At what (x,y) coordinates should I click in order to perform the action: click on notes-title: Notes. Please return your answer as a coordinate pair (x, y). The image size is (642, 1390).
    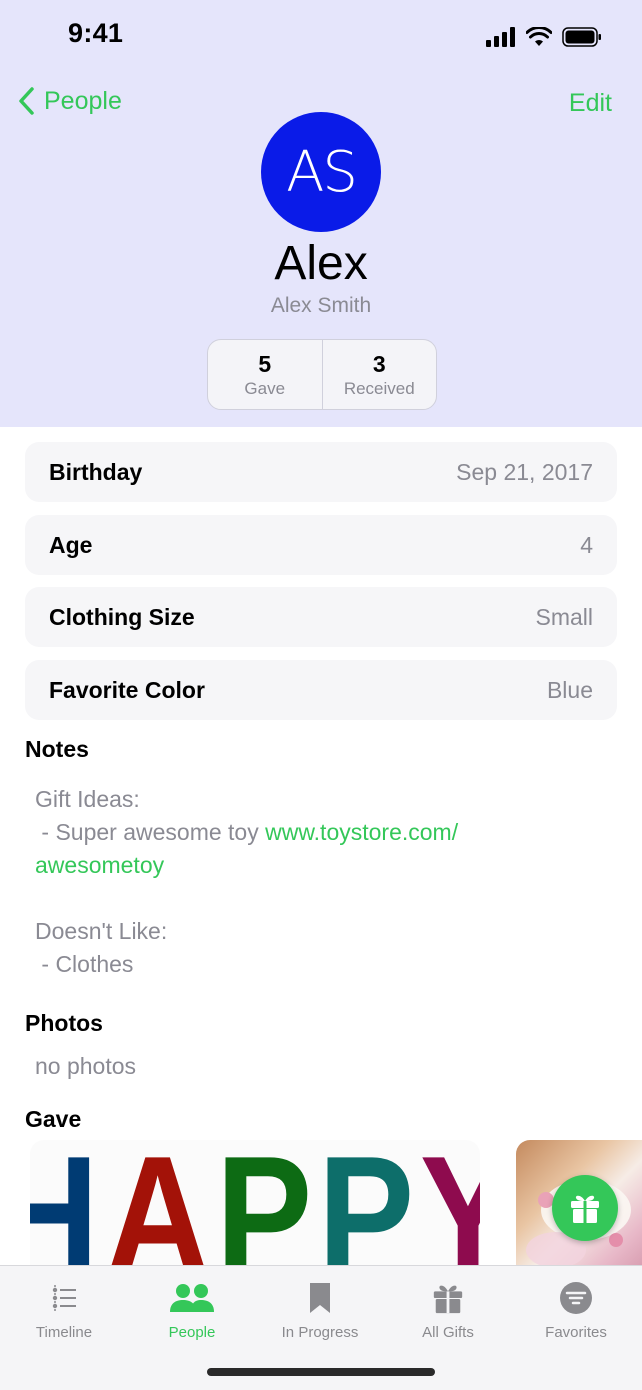
    Looking at the image, I should click on (57, 749).